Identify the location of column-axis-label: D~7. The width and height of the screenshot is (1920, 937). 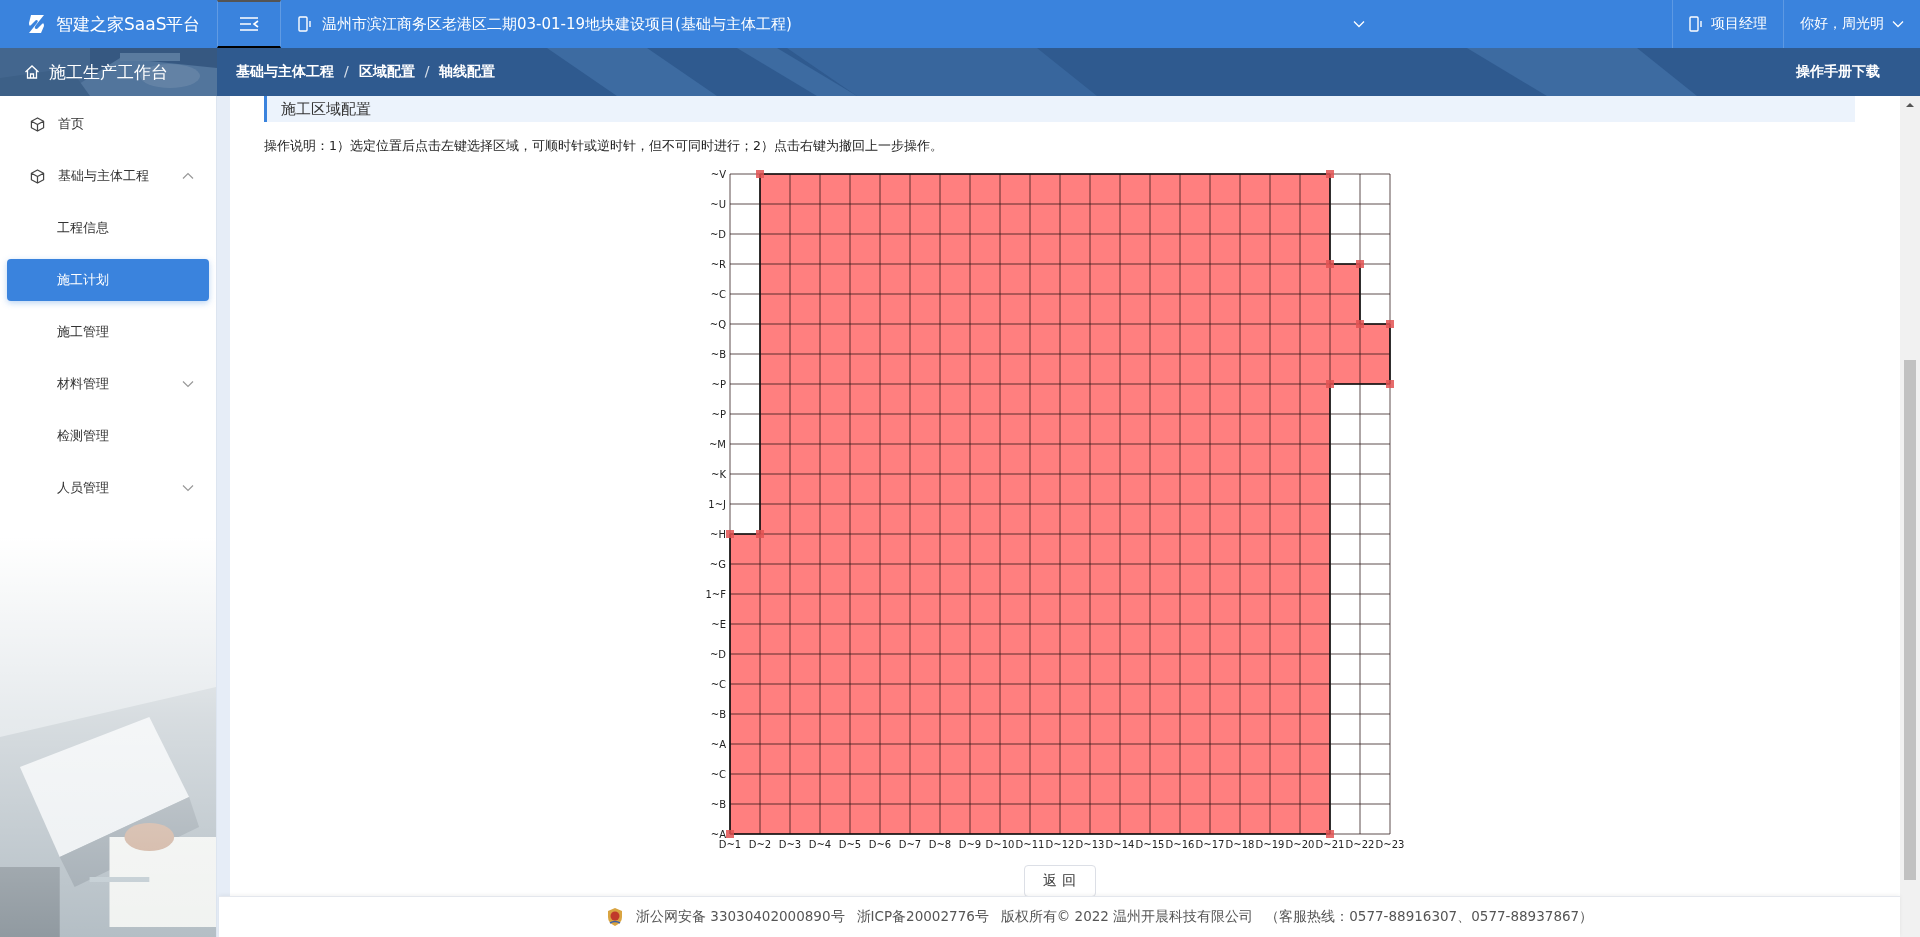
(909, 844).